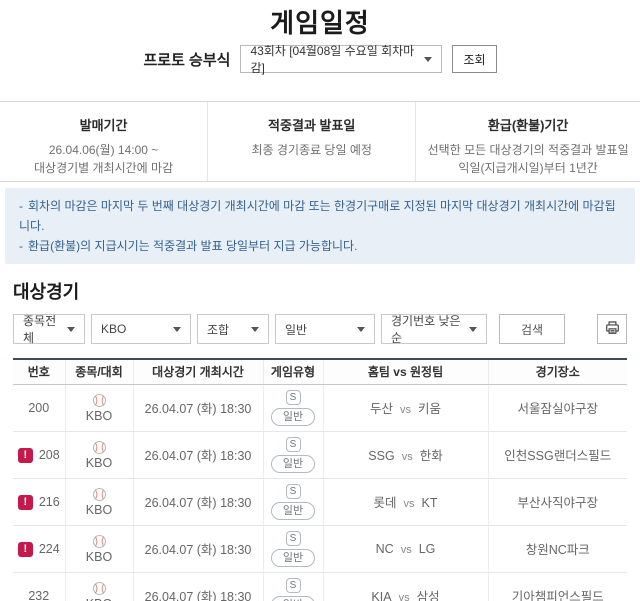 This screenshot has width=640, height=601. What do you see at coordinates (528, 168) in the screenshot?
I see `info-line: 익일(지급개시일)부터 1년간` at bounding box center [528, 168].